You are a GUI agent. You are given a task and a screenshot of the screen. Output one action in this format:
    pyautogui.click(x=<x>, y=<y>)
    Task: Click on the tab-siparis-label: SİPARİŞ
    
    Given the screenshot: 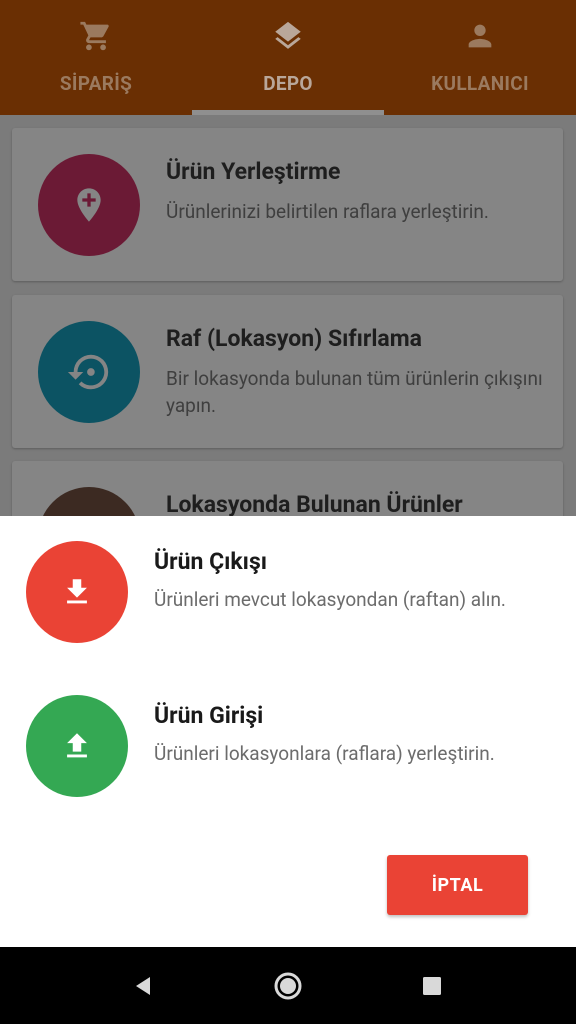 What is the action you would take?
    pyautogui.click(x=96, y=83)
    